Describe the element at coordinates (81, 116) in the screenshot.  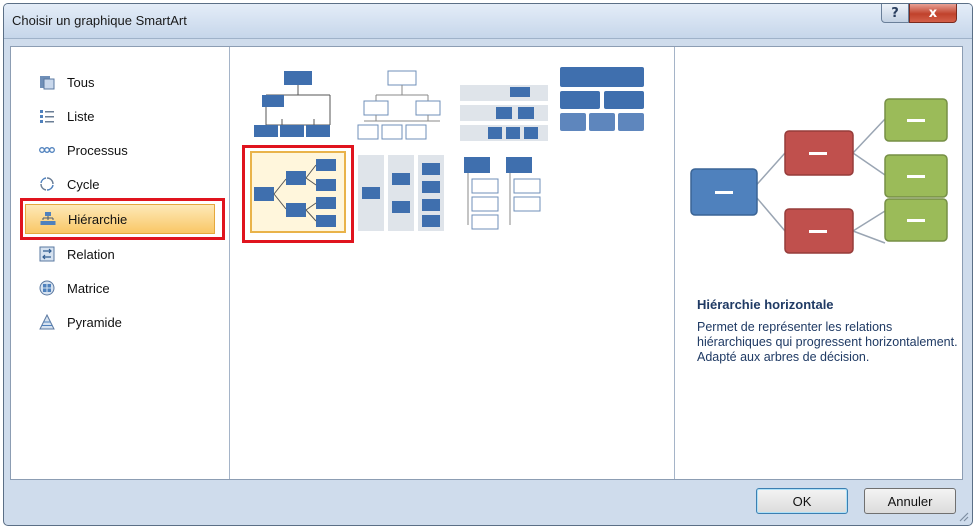
I see `category-label: Liste` at that location.